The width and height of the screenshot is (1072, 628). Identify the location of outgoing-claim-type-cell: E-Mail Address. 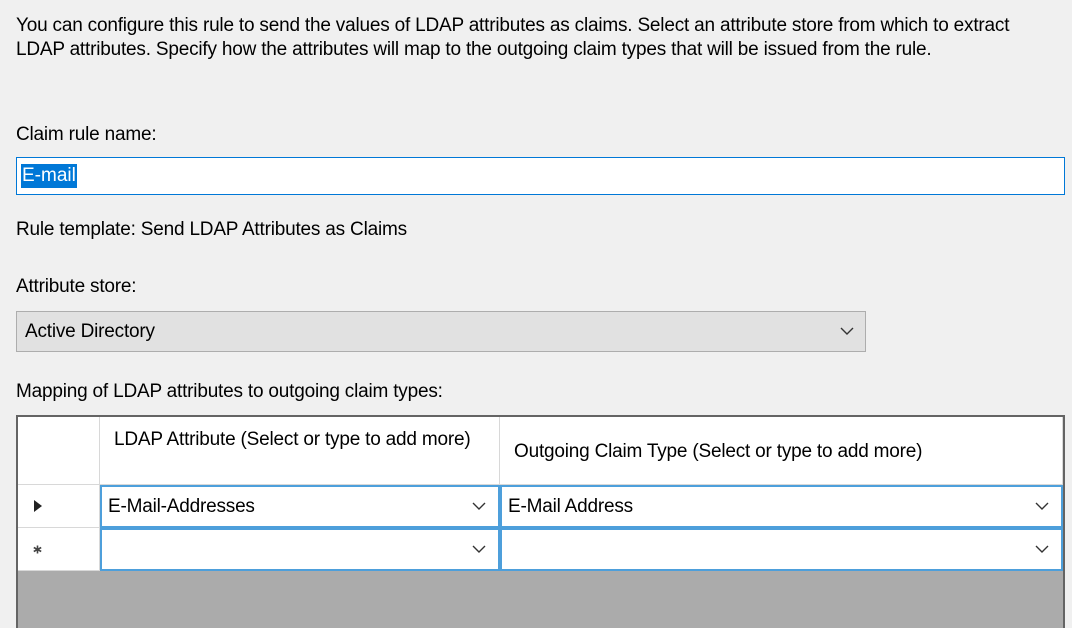
(781, 506).